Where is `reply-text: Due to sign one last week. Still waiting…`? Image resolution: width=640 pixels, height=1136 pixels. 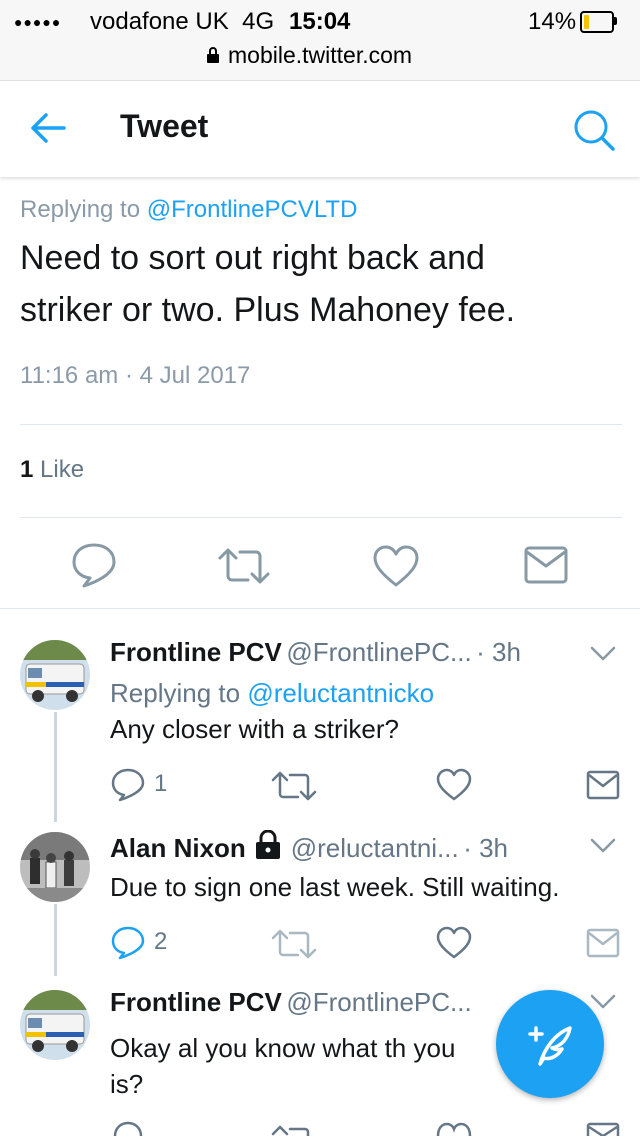 reply-text: Due to sign one last week. Still waiting… is located at coordinates (335, 887).